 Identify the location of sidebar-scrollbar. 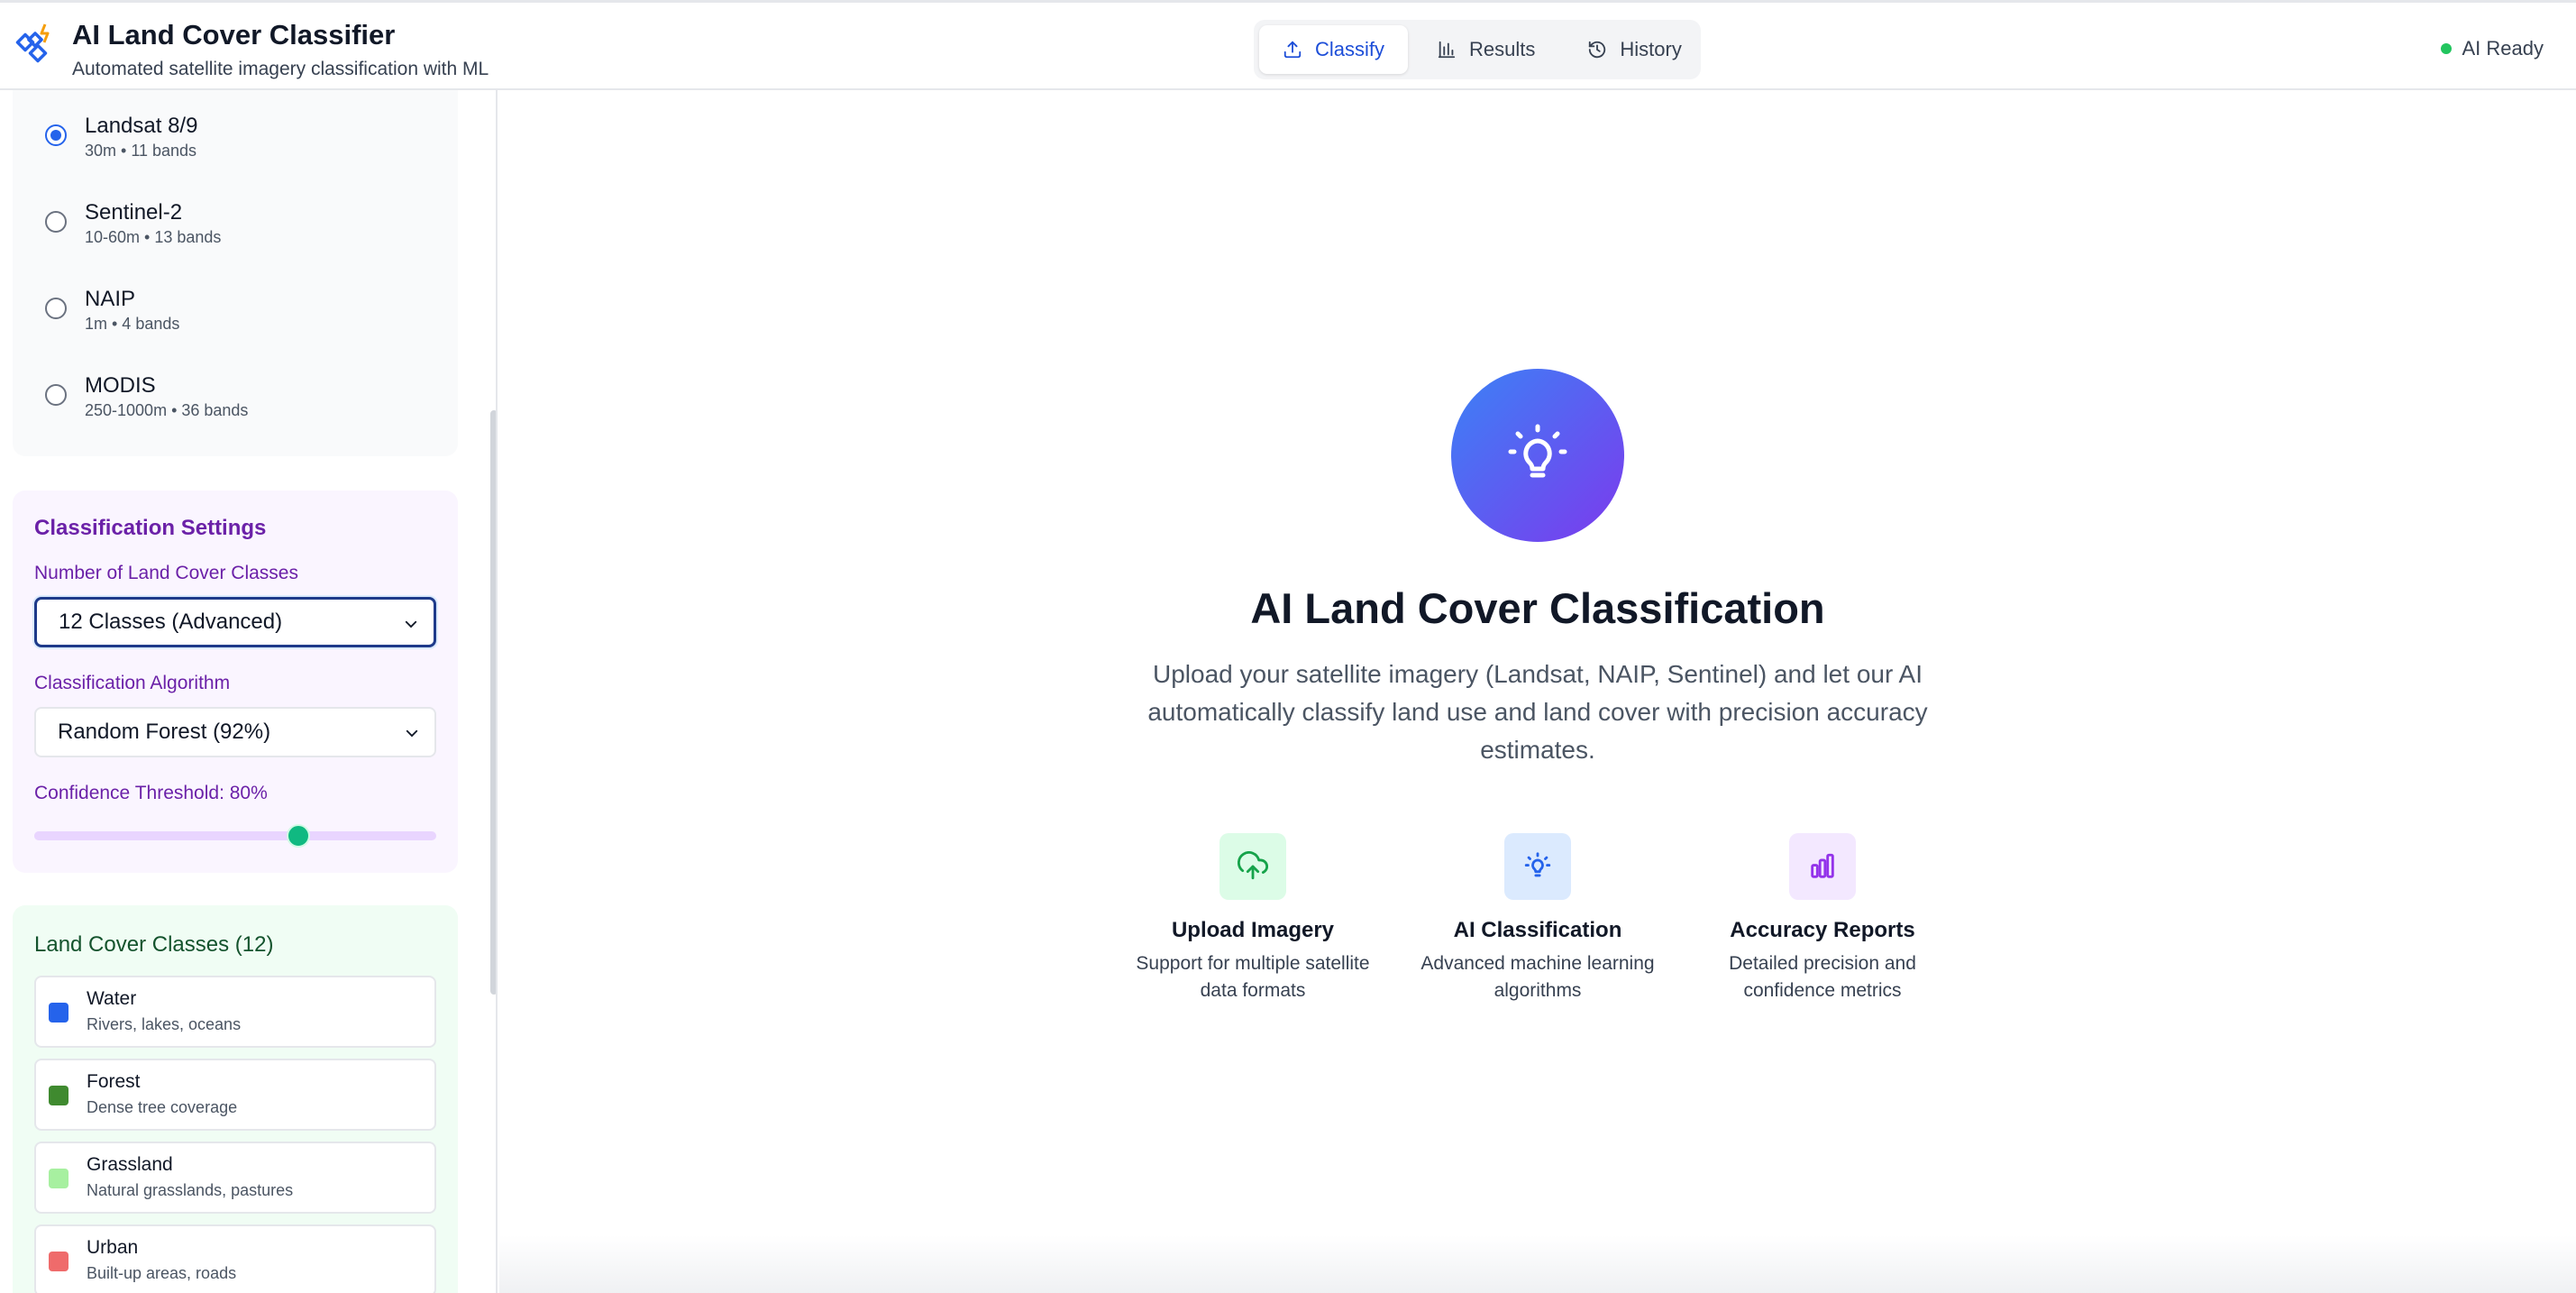
(493, 702).